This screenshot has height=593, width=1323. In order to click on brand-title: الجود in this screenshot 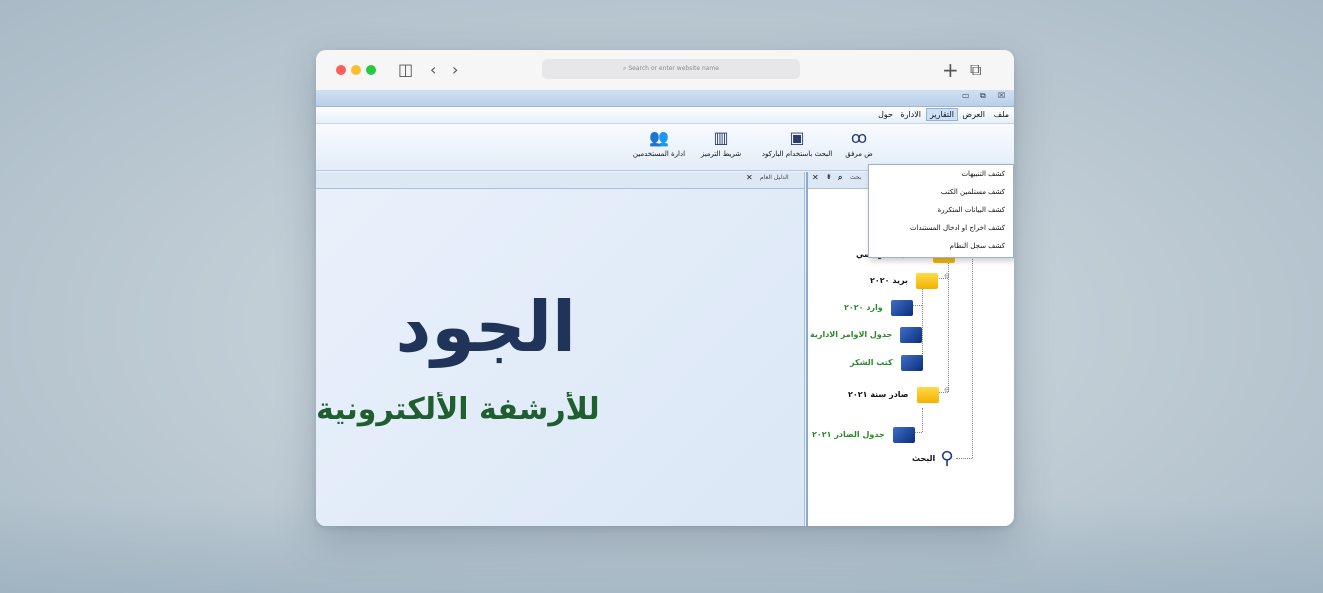, I will do `click(486, 327)`.